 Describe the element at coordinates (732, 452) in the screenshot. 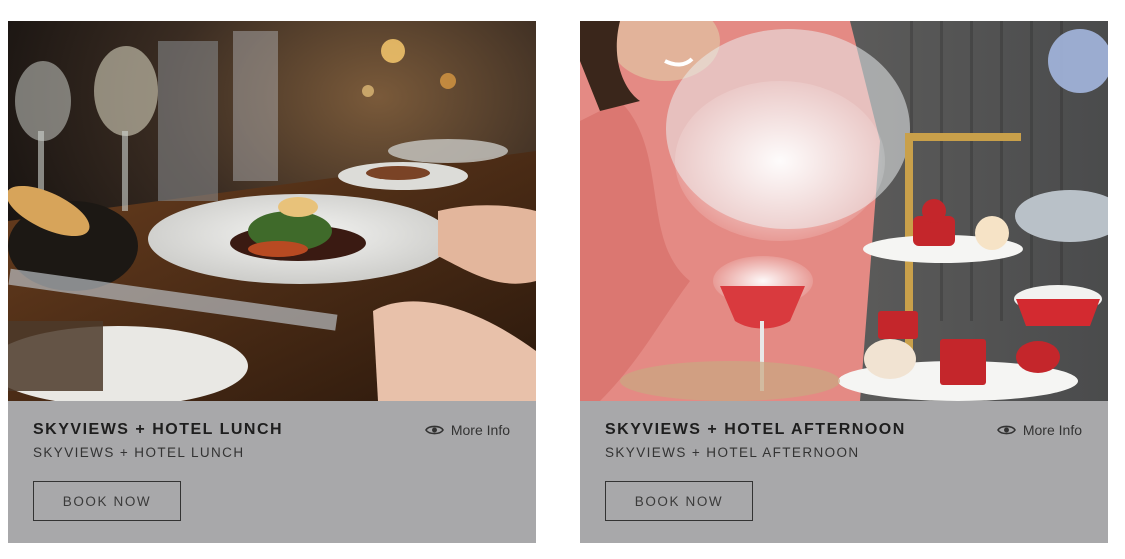

I see `package-subtitle: SKYVIEWS + HOTEL AFTERNOON` at that location.